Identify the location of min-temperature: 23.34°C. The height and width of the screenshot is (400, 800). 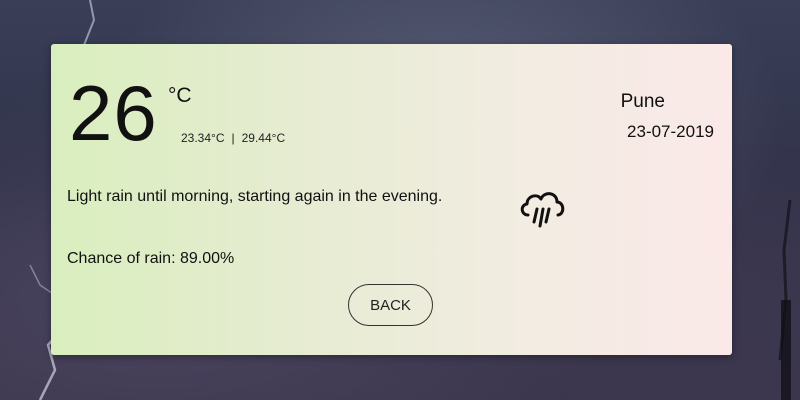
(203, 138).